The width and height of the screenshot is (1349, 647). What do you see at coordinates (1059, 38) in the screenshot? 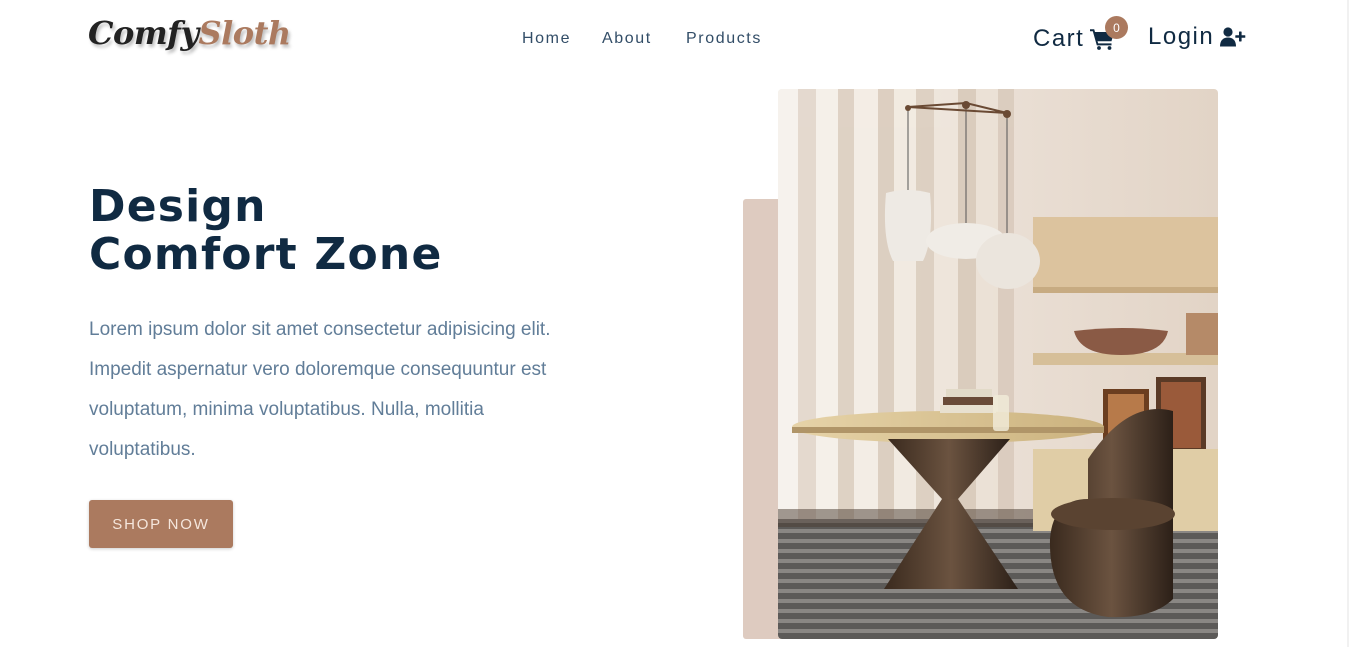
I see `cart-label: Cart` at bounding box center [1059, 38].